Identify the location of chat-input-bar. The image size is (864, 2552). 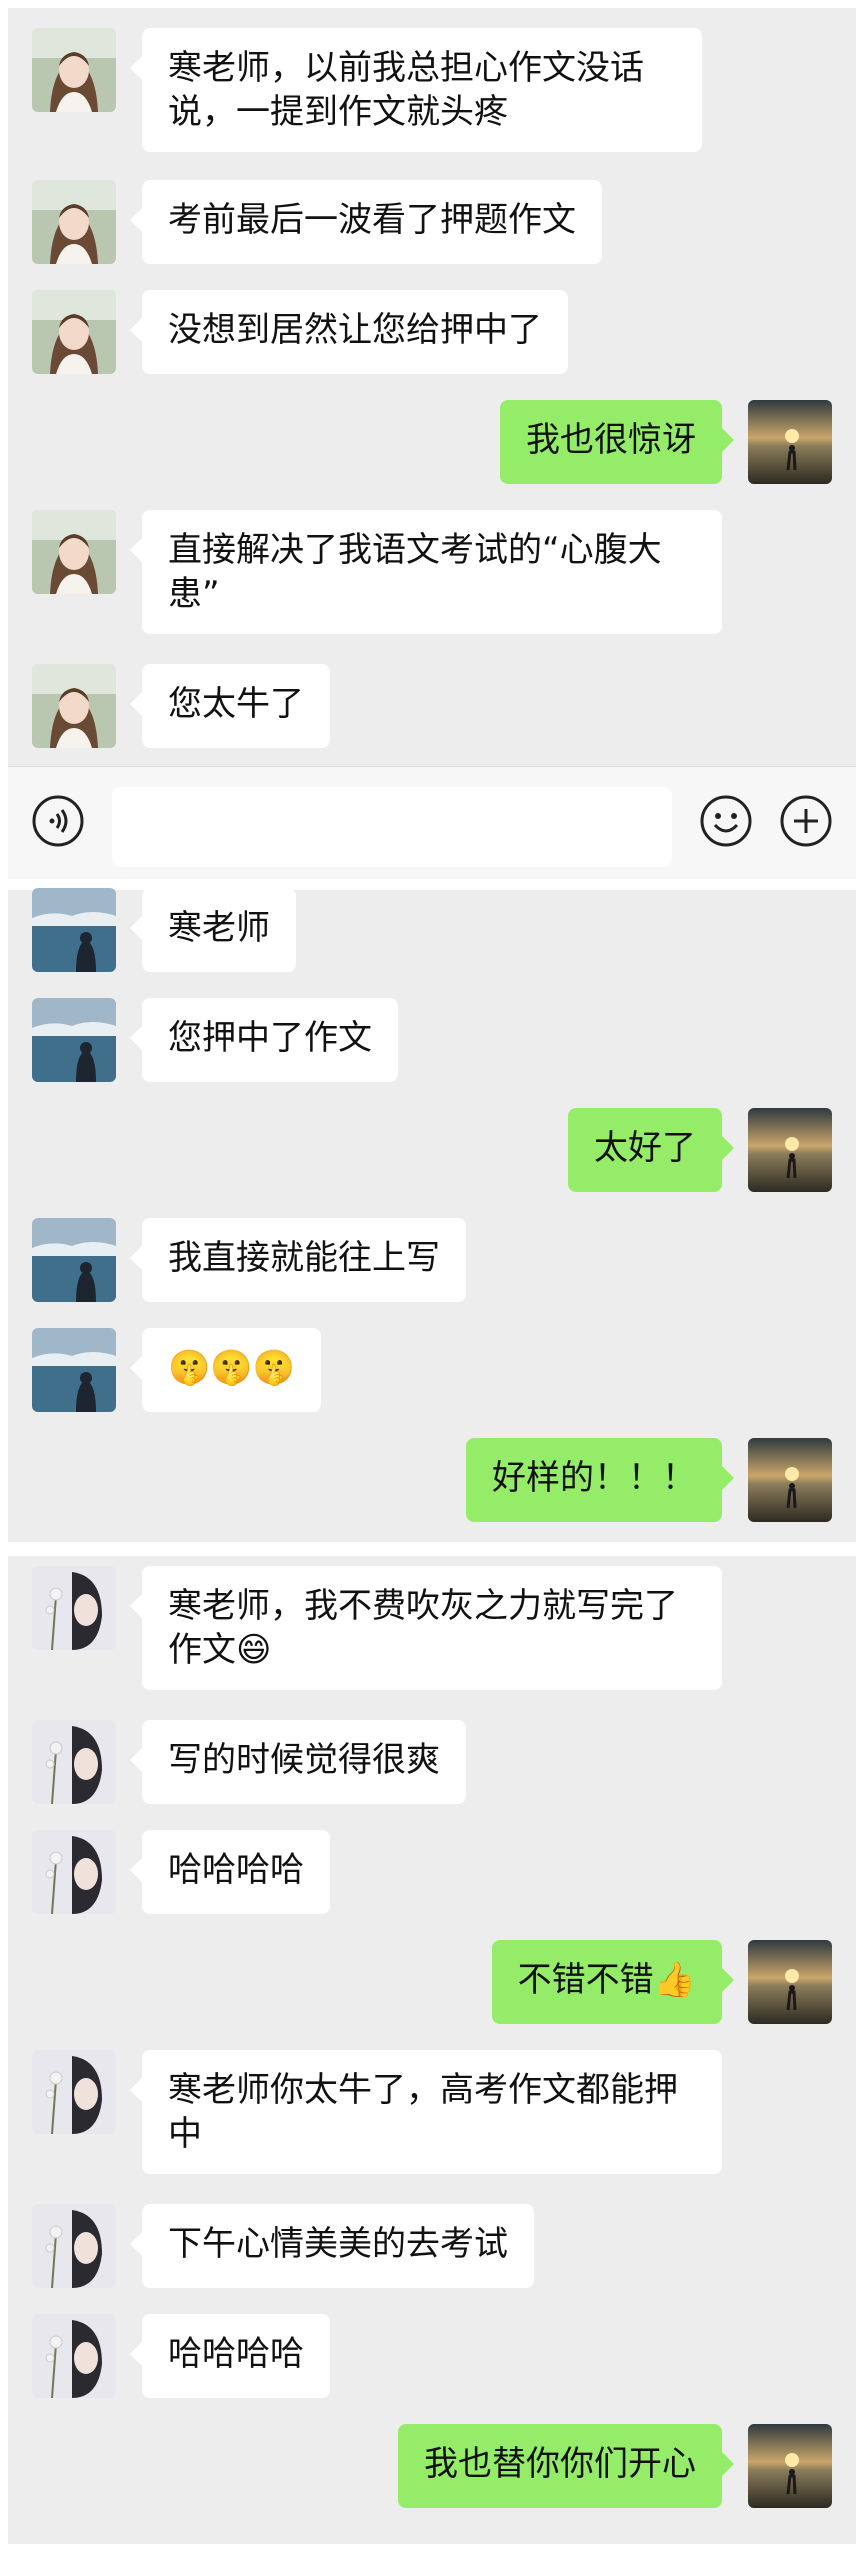
(432, 822).